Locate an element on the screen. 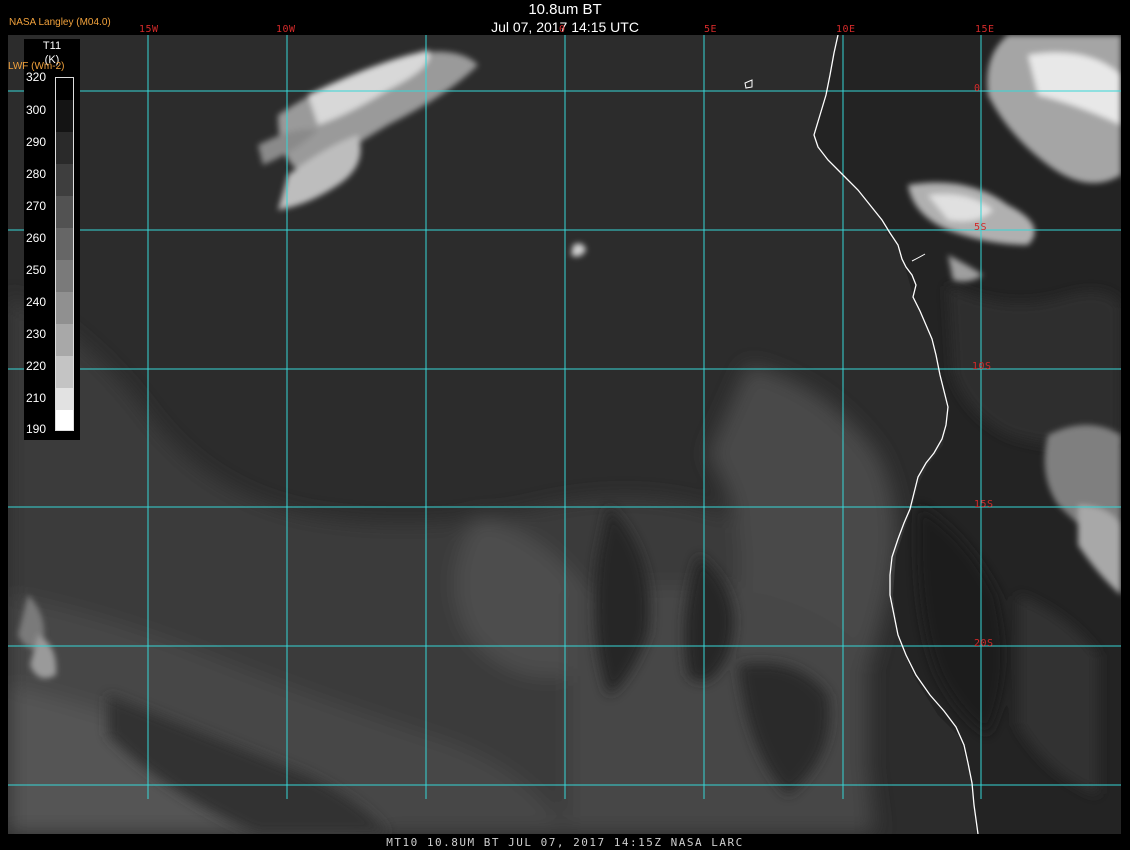 The image size is (1130, 850). legend-tick-210: 210 is located at coordinates (36, 398).